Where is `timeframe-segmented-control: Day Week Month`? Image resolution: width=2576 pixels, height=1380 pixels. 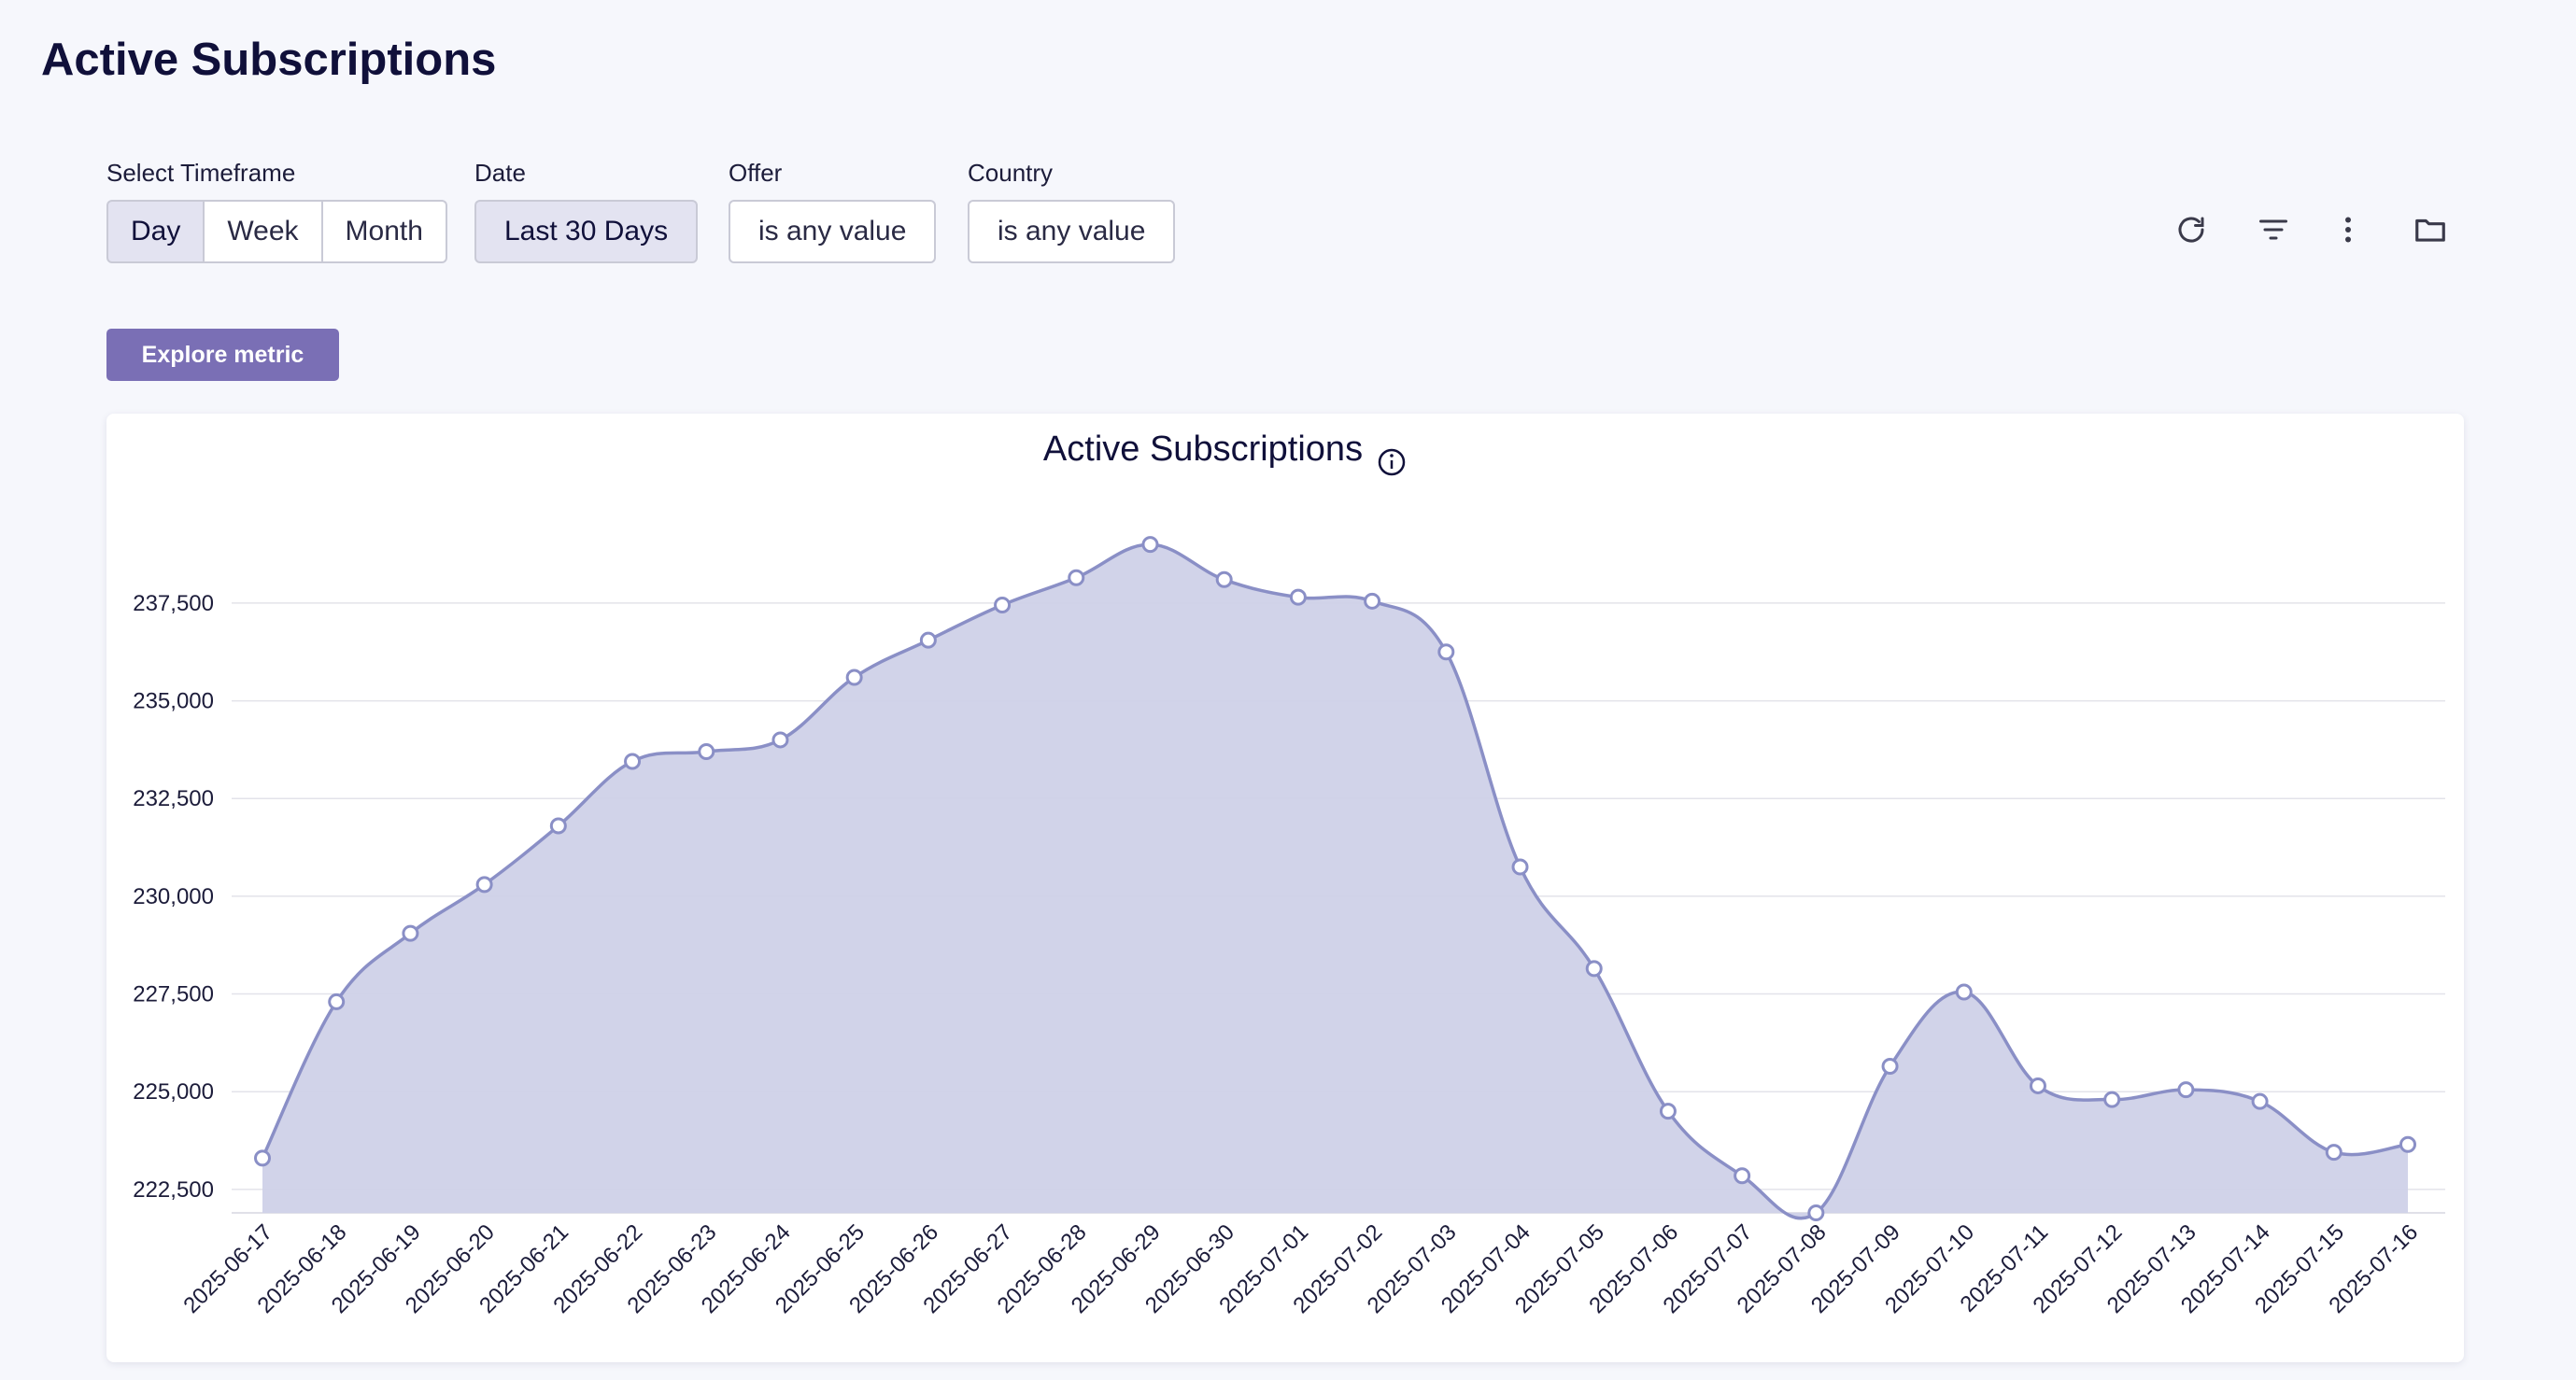
timeframe-segmented-control: Day Week Month is located at coordinates (276, 231).